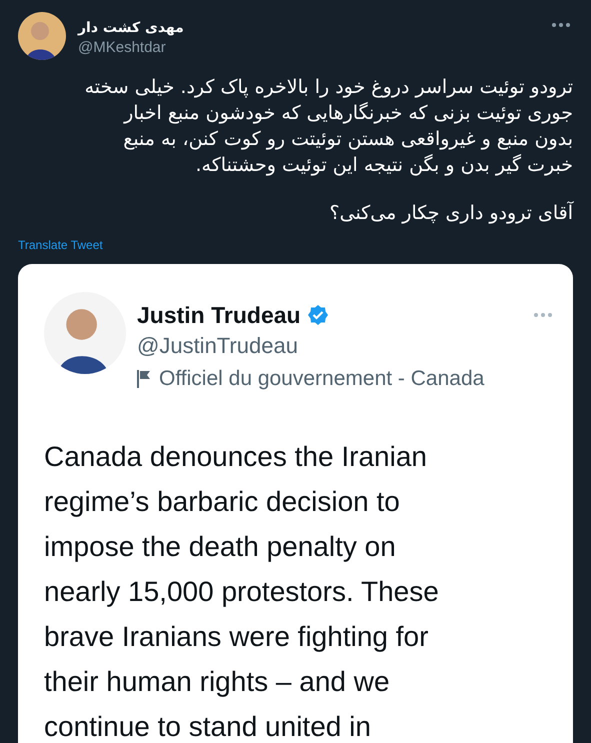 The width and height of the screenshot is (591, 743). I want to click on flag-icon, so click(144, 379).